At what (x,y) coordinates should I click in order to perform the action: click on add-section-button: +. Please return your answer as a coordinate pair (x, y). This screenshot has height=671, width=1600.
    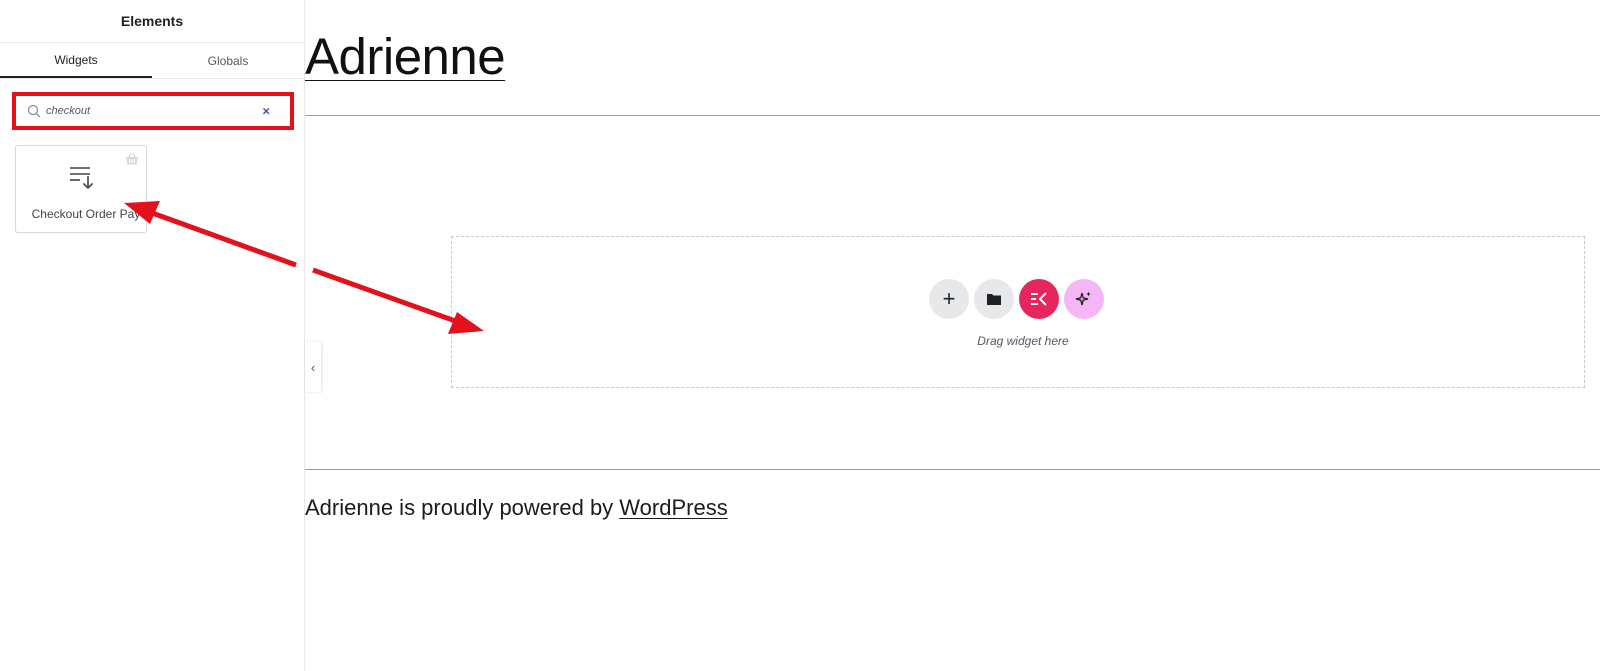
    Looking at the image, I should click on (949, 299).